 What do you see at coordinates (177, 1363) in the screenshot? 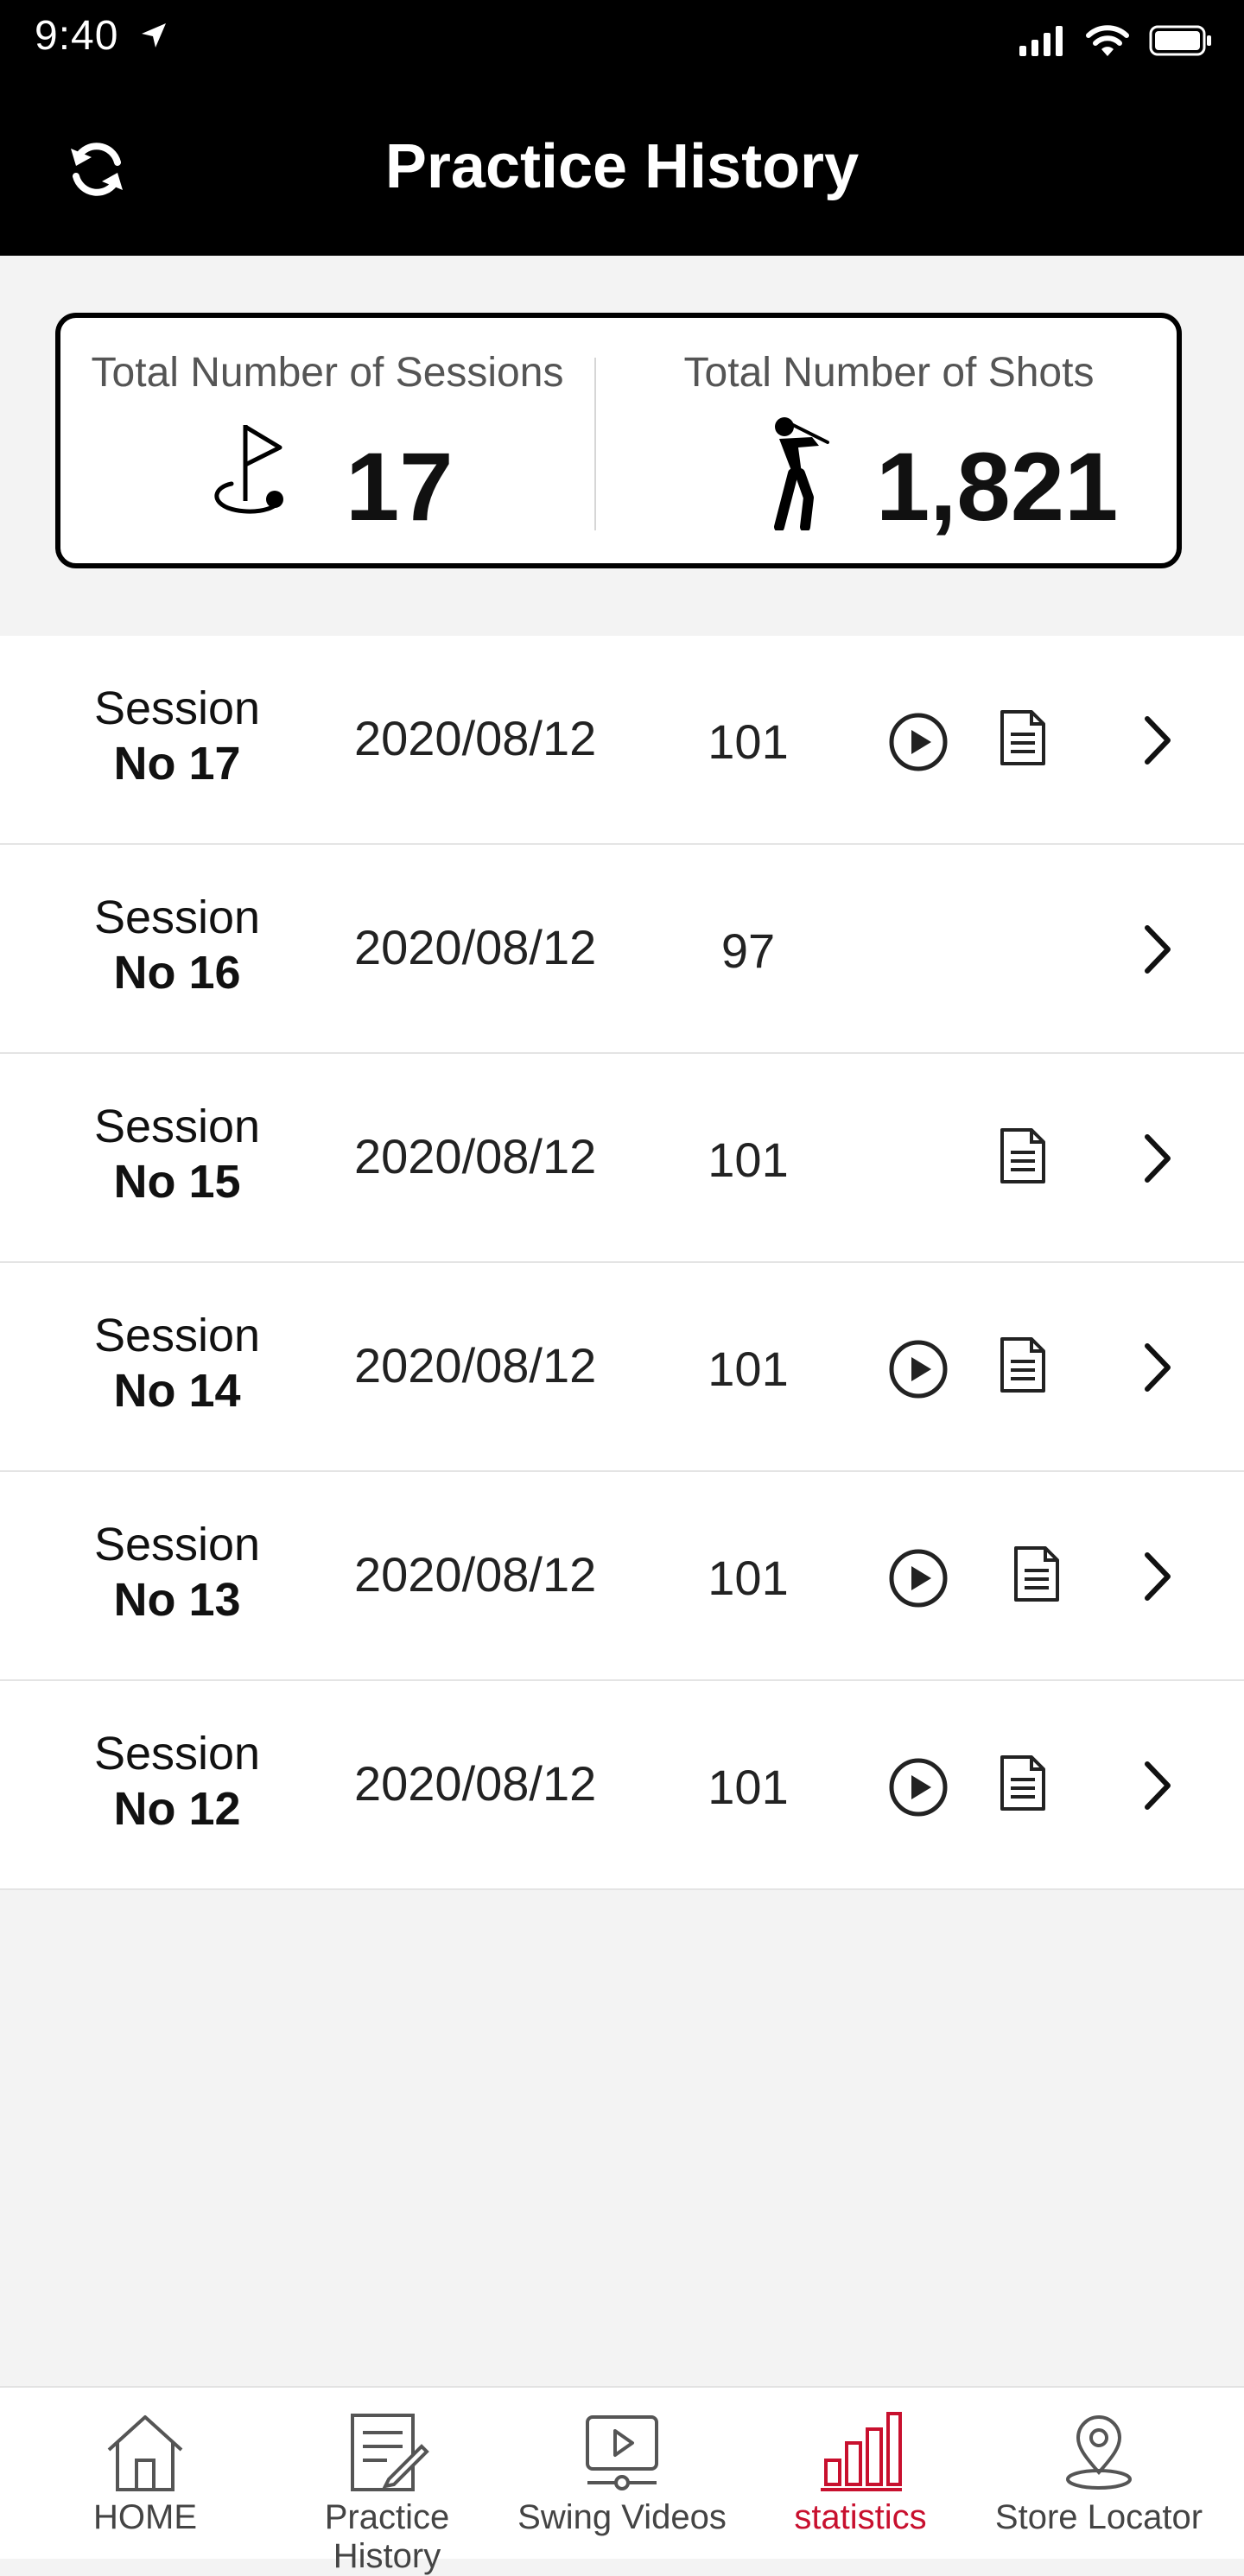
I see `session-name: Session No 14` at bounding box center [177, 1363].